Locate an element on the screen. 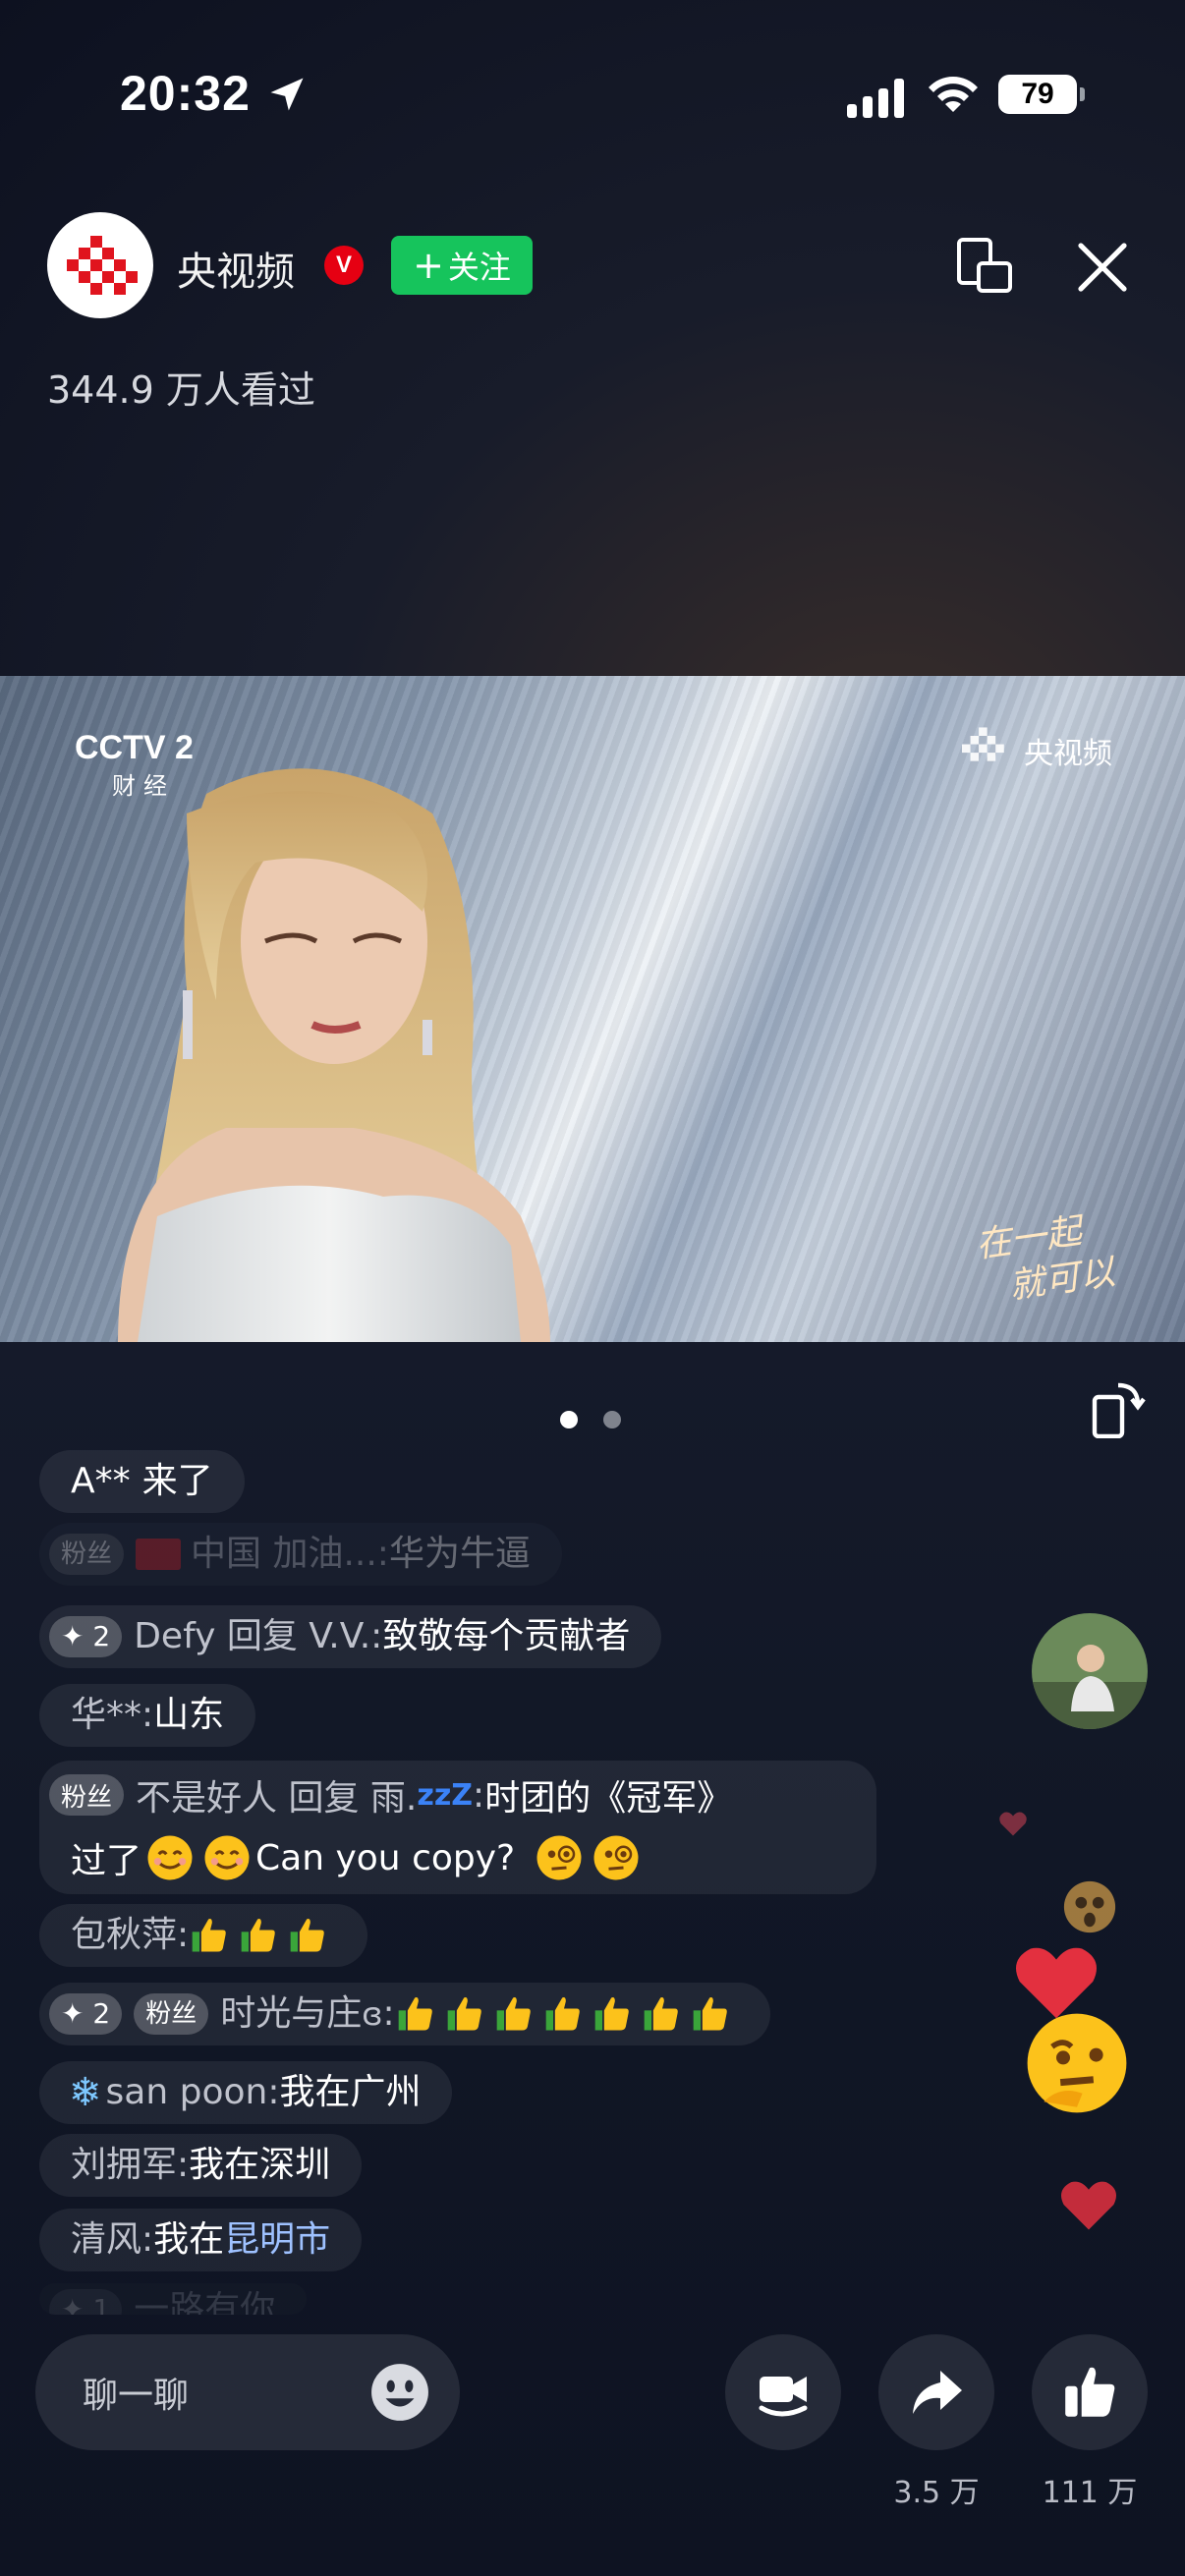  like-icon is located at coordinates (1090, 2392).